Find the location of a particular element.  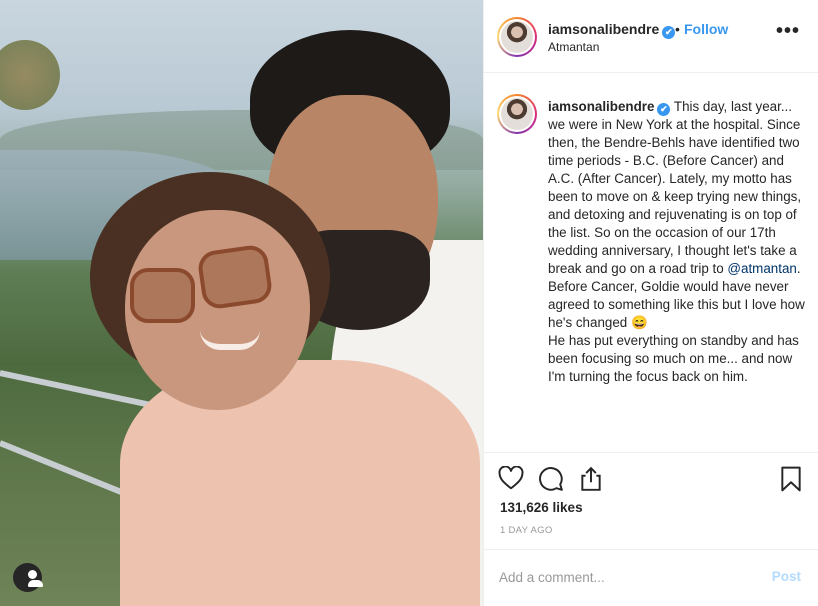

comment-bubble-icon is located at coordinates (551, 479).